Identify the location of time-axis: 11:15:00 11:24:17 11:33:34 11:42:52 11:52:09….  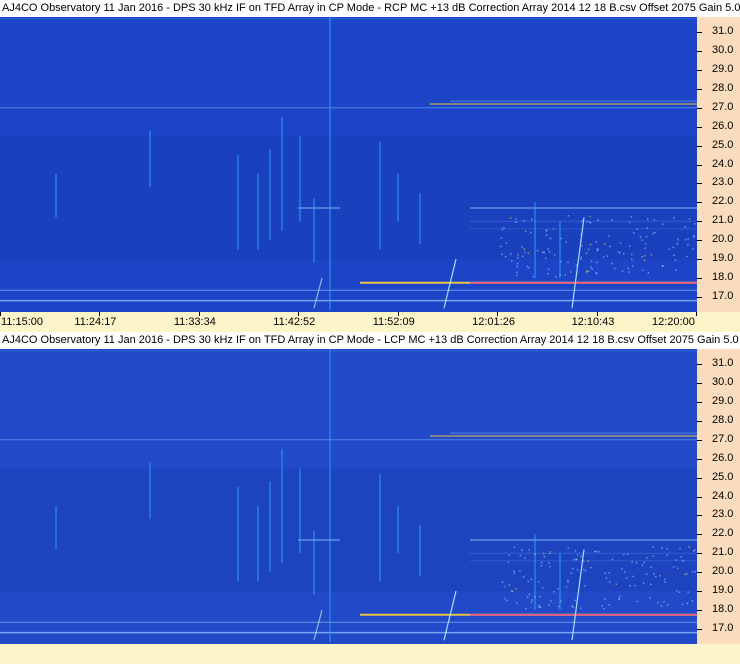
(370, 322).